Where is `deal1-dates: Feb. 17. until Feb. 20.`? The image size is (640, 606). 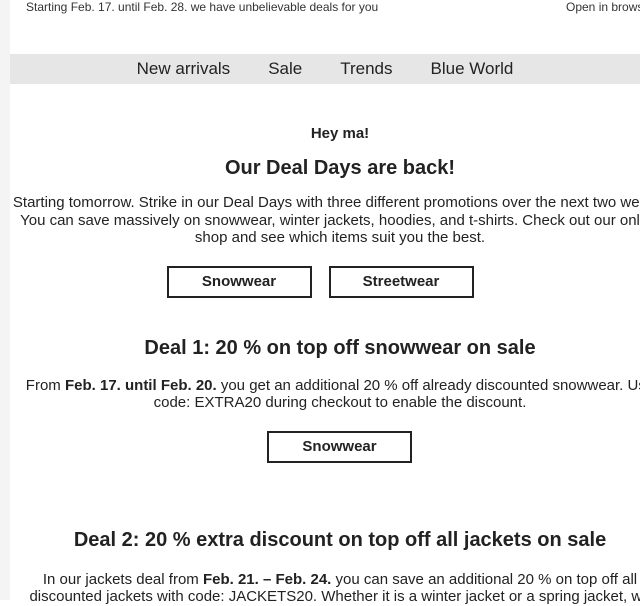 deal1-dates: Feb. 17. until Feb. 20. is located at coordinates (140, 385).